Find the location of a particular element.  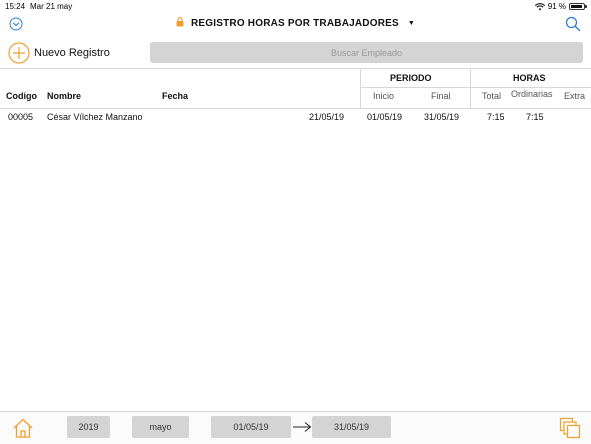

cell-nombre: César Vílchez Manzano is located at coordinates (95, 117).